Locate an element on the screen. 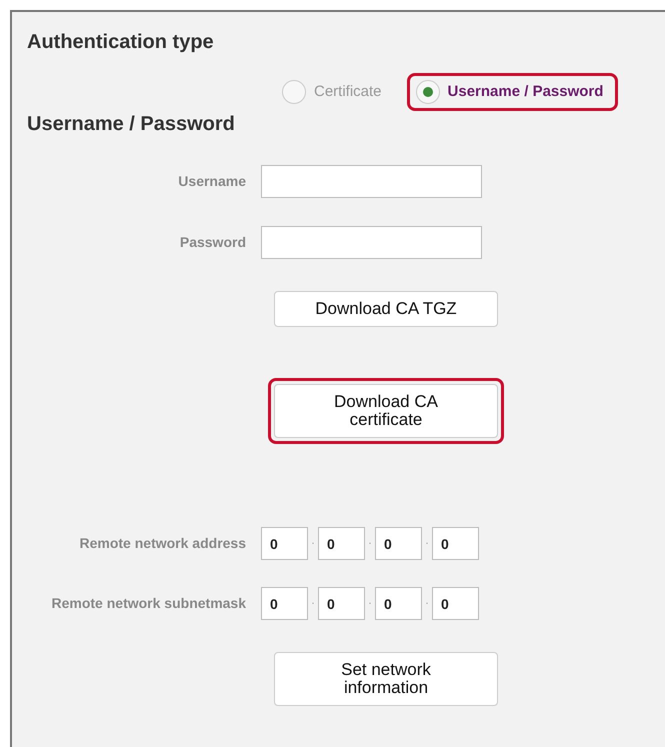  field-label: Remote network subnetmask is located at coordinates (148, 603).